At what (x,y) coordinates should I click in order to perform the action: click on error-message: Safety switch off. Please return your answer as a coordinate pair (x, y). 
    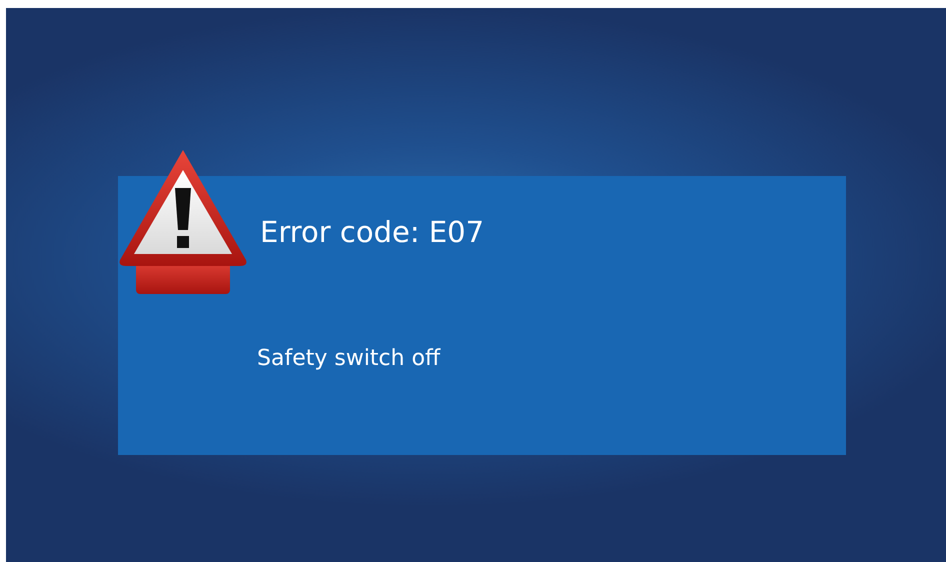
    Looking at the image, I should click on (349, 359).